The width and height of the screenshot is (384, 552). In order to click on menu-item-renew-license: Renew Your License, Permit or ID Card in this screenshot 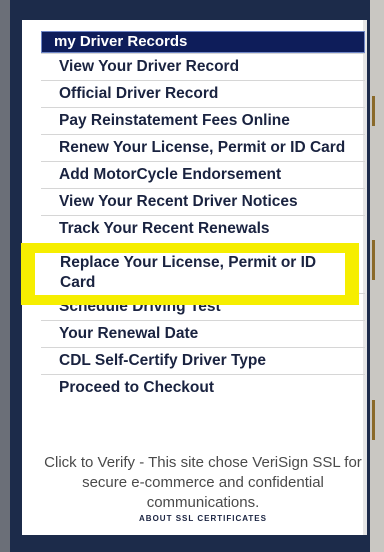, I will do `click(203, 147)`.